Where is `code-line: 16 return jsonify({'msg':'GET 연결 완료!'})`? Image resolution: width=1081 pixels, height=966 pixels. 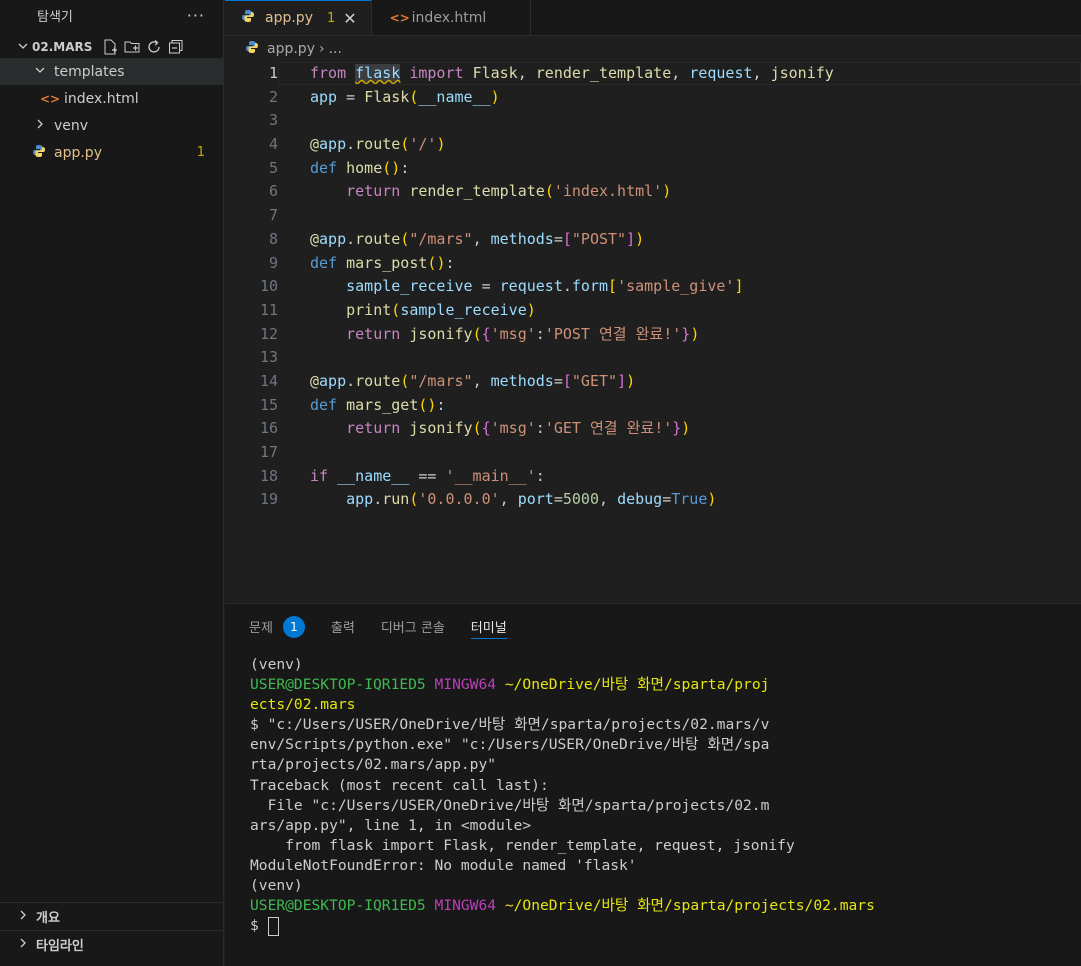
code-line: 16 return jsonify({'msg':'GET 연결 완료!'}) is located at coordinates (653, 429).